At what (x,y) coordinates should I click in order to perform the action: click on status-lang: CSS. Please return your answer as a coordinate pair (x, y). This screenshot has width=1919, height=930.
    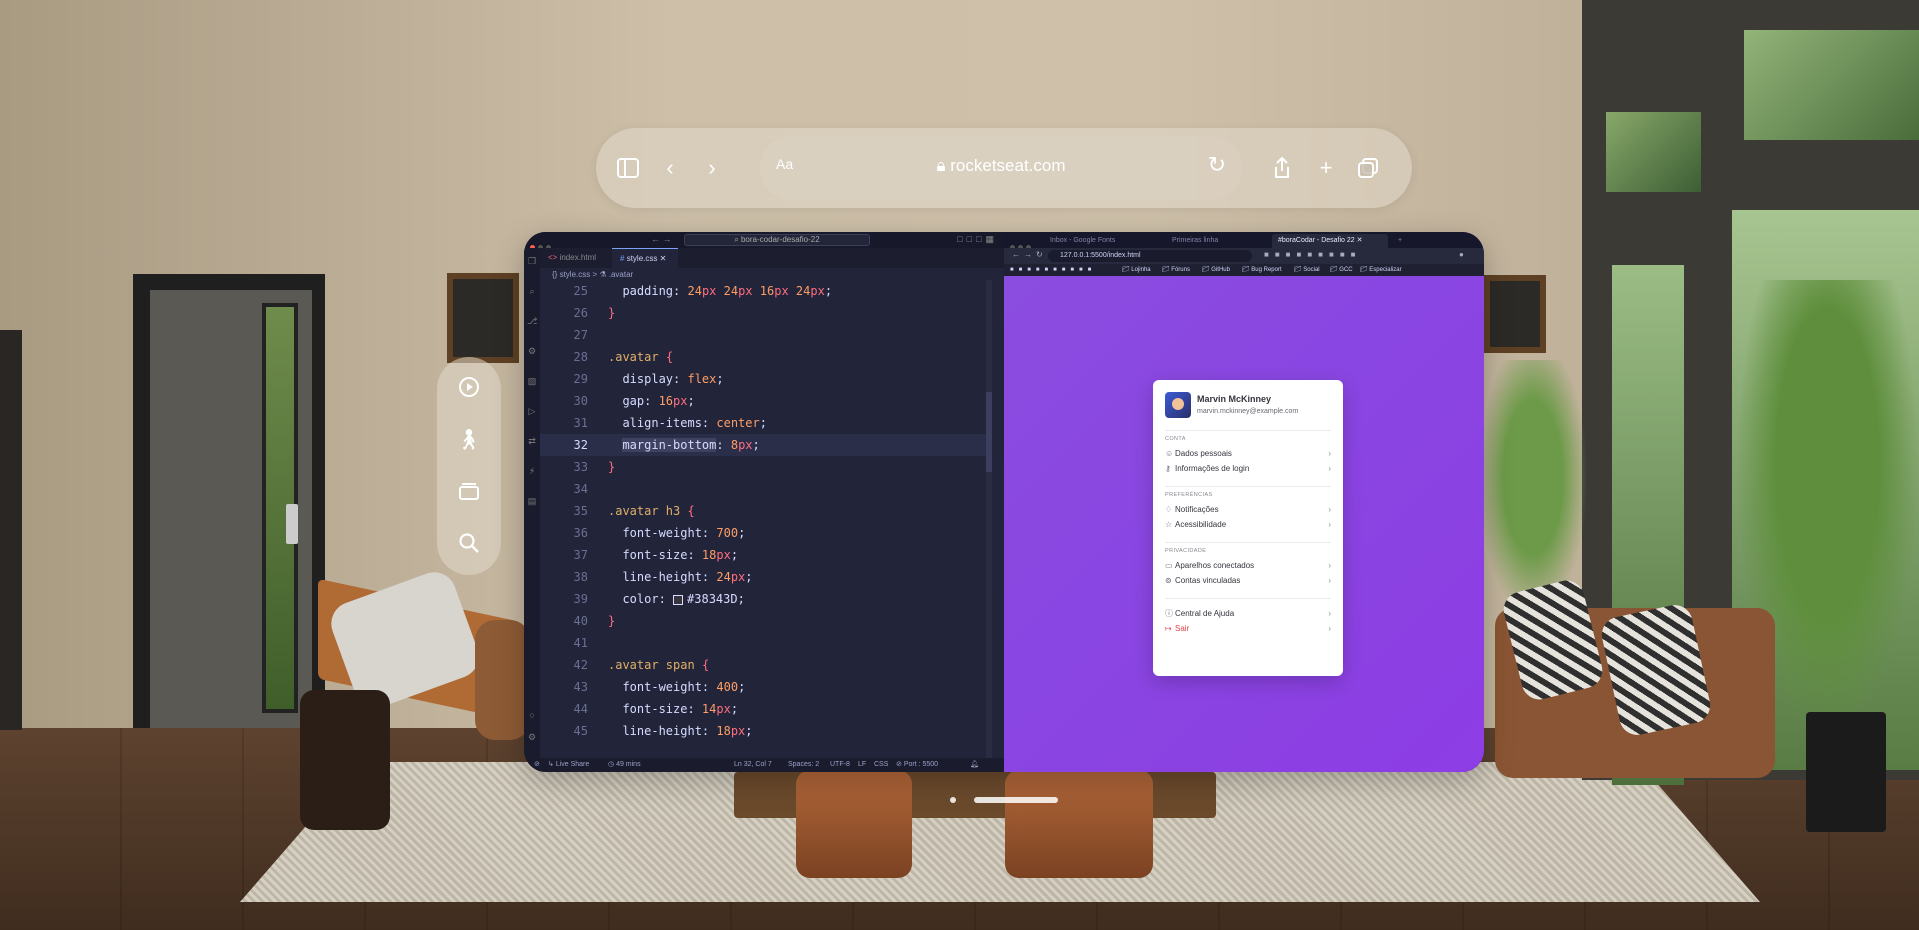
    Looking at the image, I should click on (881, 765).